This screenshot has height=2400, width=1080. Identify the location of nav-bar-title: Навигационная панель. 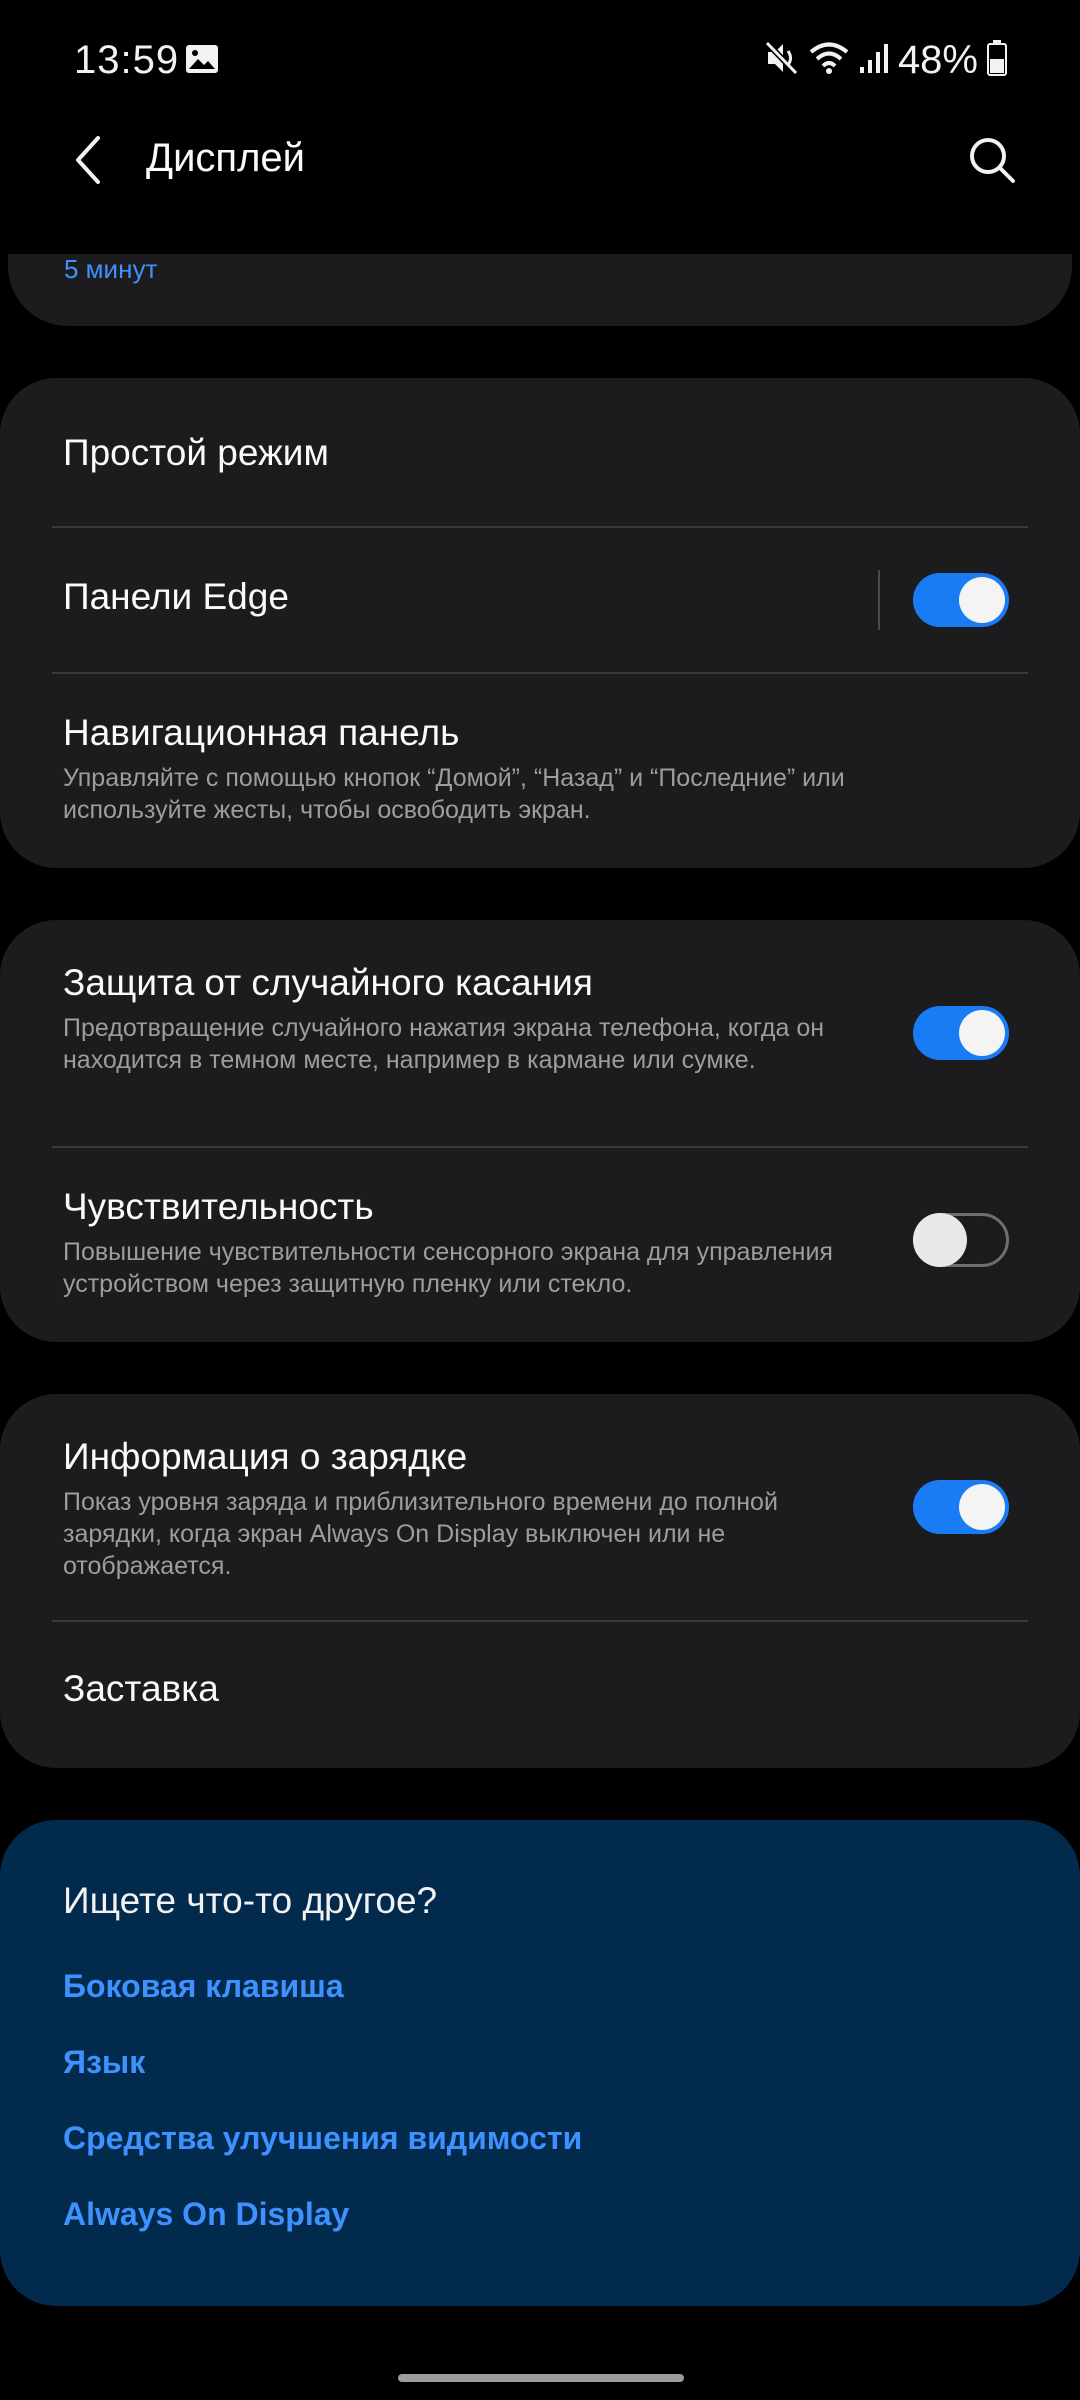
(261, 732).